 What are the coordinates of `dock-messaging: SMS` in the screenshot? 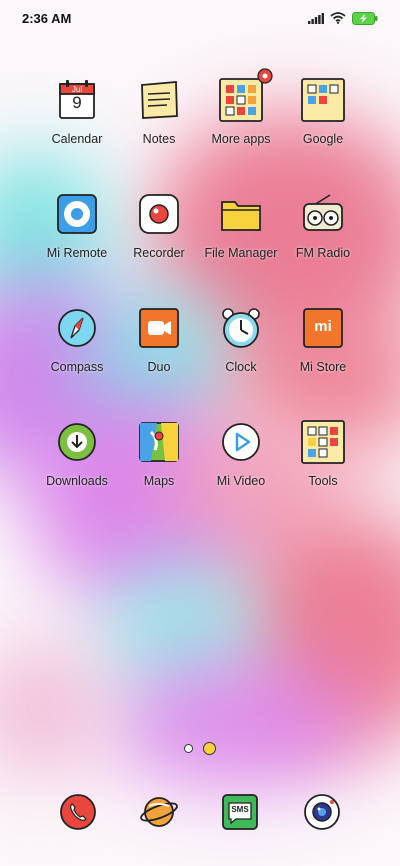 It's located at (240, 812).